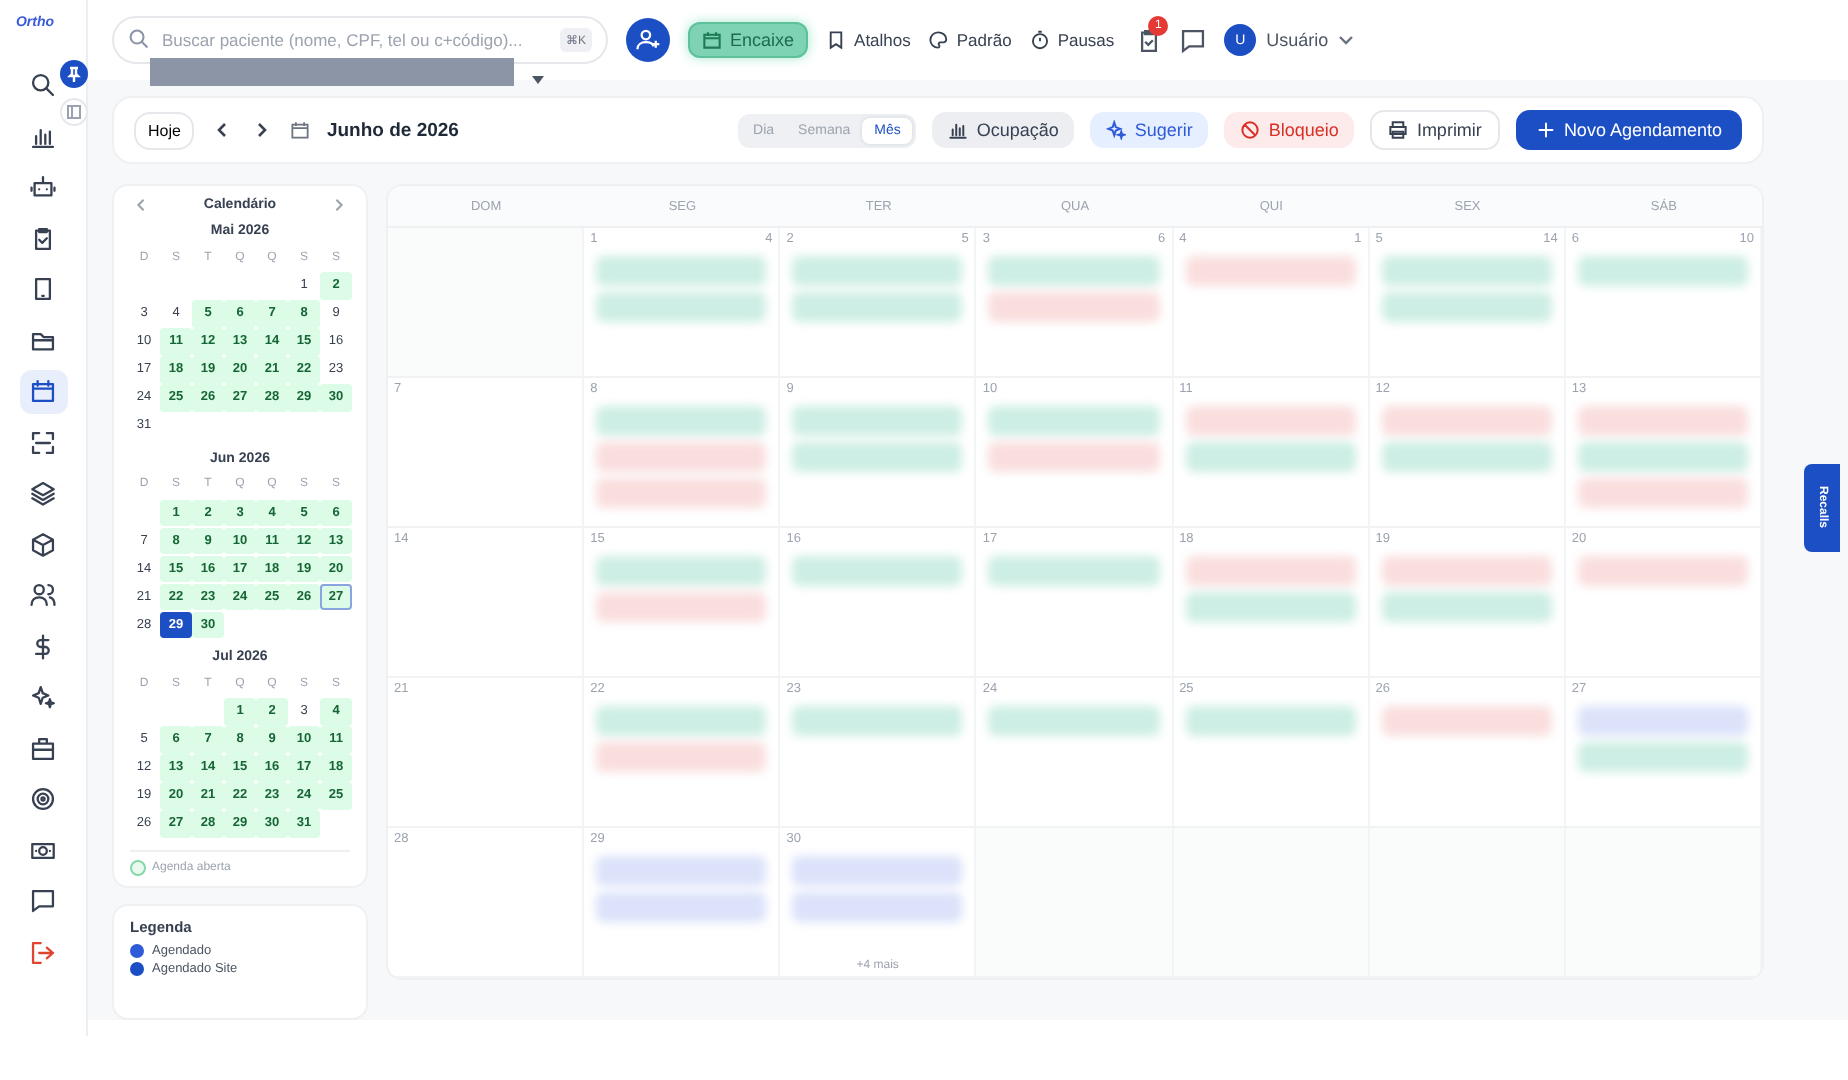 The height and width of the screenshot is (1080, 1848). Describe the element at coordinates (1297, 40) in the screenshot. I see `user-name: Usuário` at that location.